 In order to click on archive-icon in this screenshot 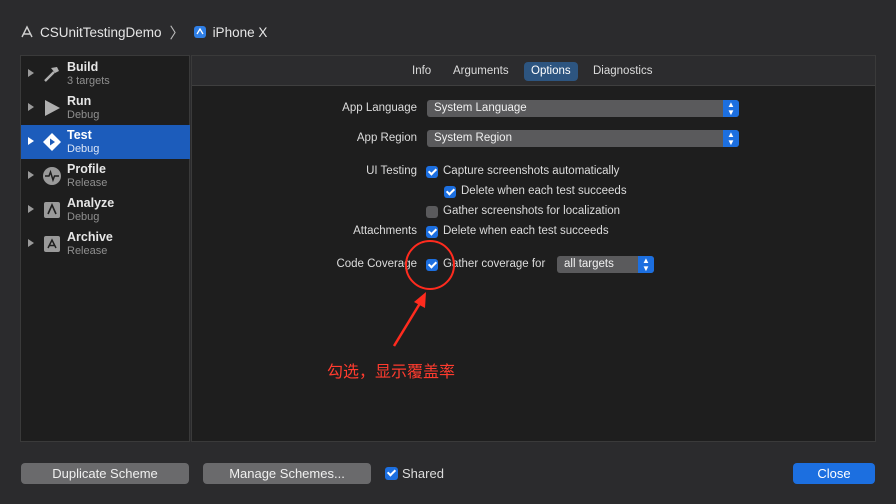, I will do `click(52, 244)`.